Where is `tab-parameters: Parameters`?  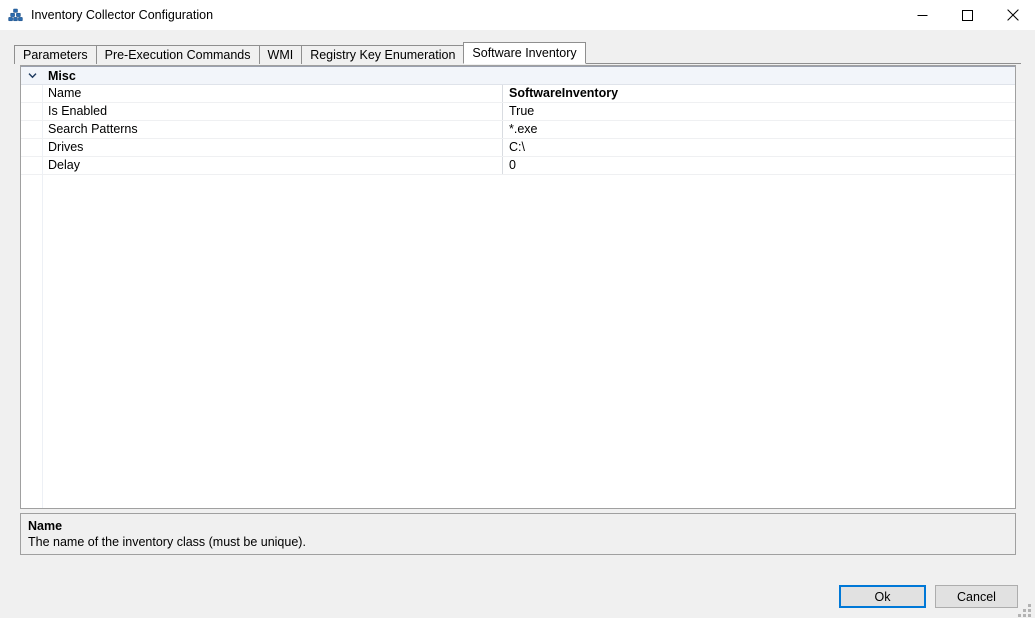
tab-parameters: Parameters is located at coordinates (55, 54).